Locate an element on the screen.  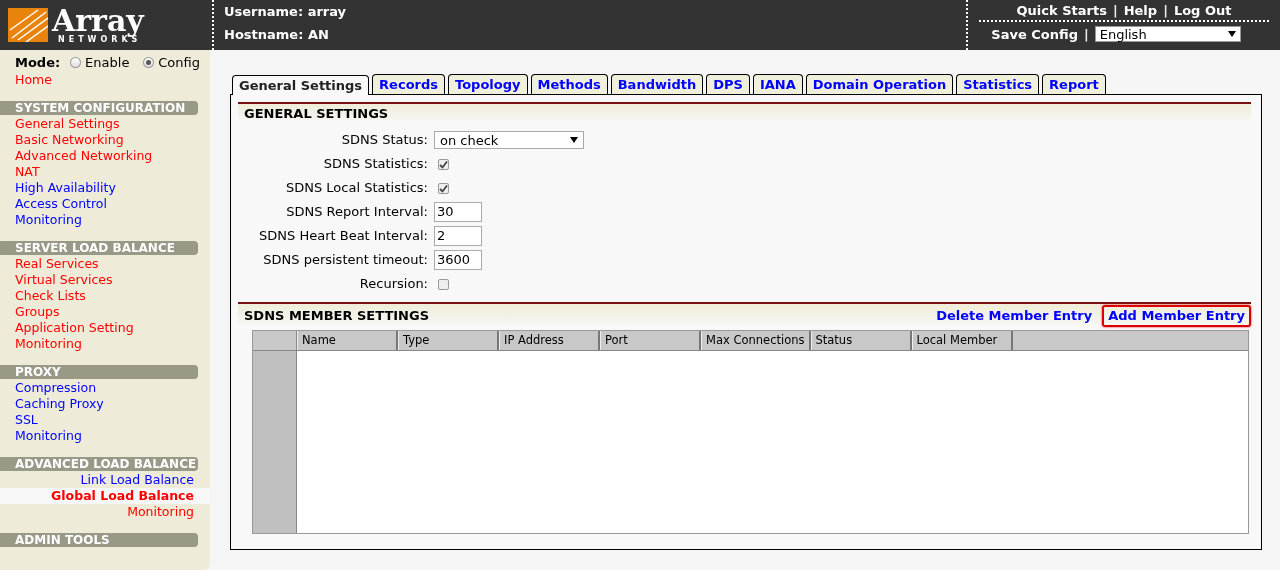
radio-label: Config is located at coordinates (179, 62).